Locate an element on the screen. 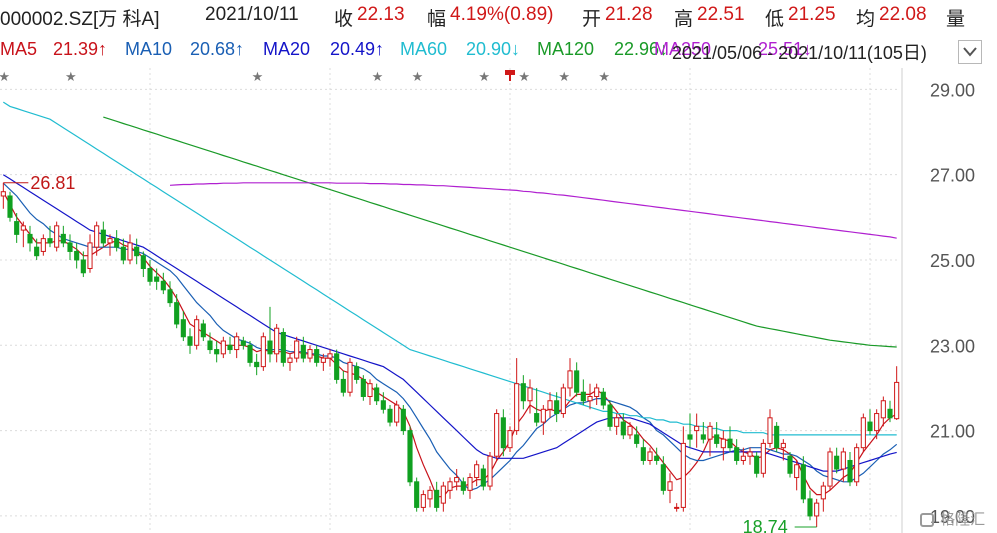 The image size is (997, 533). ma10-value: 20.68↑ is located at coordinates (217, 49).